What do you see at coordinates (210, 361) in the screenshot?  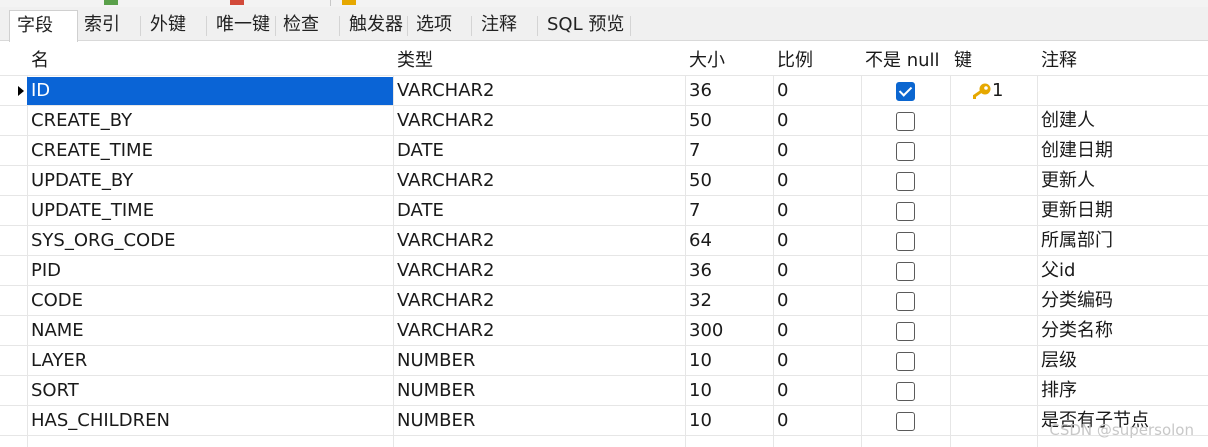 I see `cell-name: LAYER` at bounding box center [210, 361].